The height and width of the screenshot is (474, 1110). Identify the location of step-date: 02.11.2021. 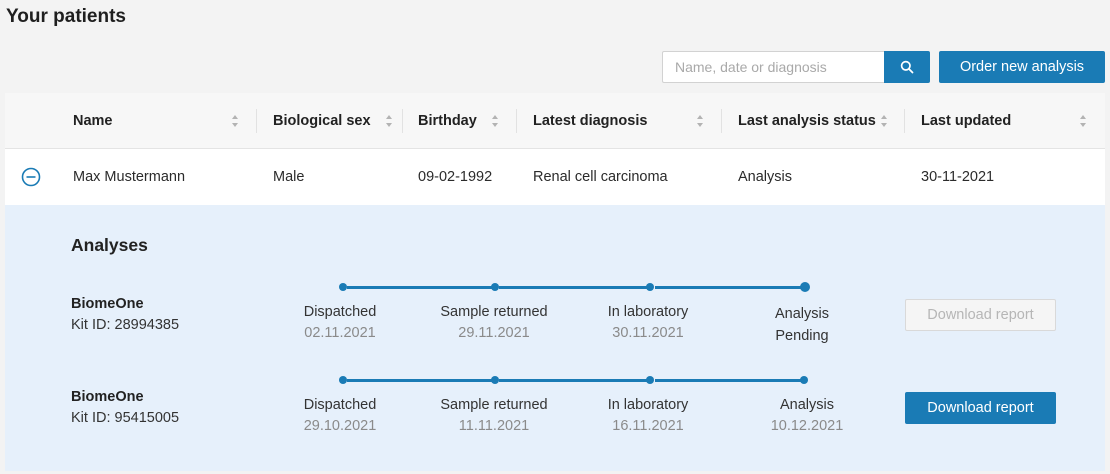
(340, 333).